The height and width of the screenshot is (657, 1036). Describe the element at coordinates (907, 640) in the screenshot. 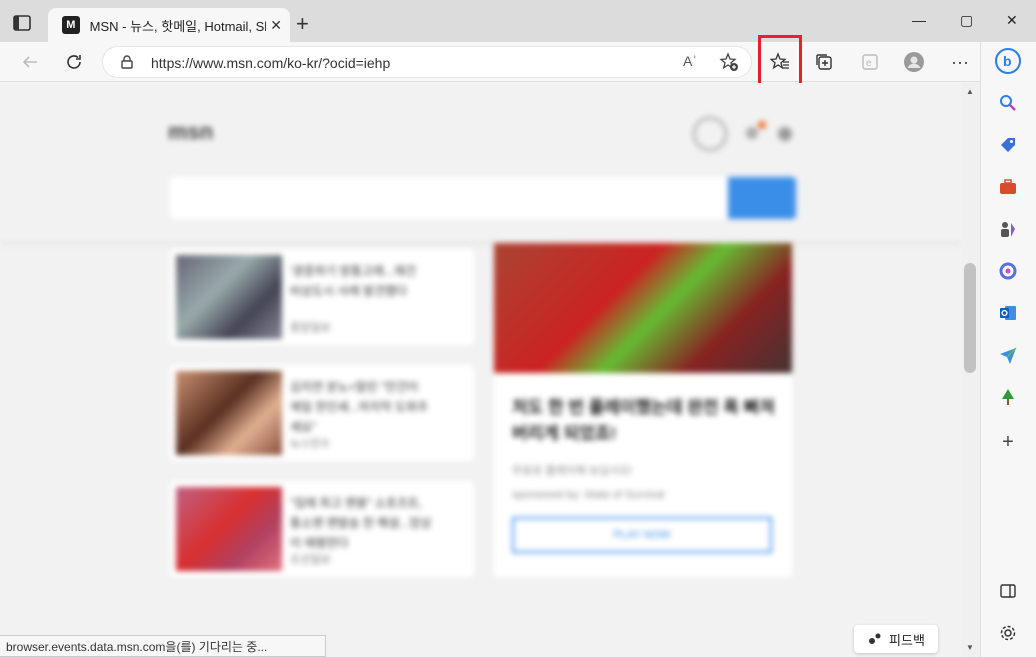

I see `feedback-label: 피드백` at that location.